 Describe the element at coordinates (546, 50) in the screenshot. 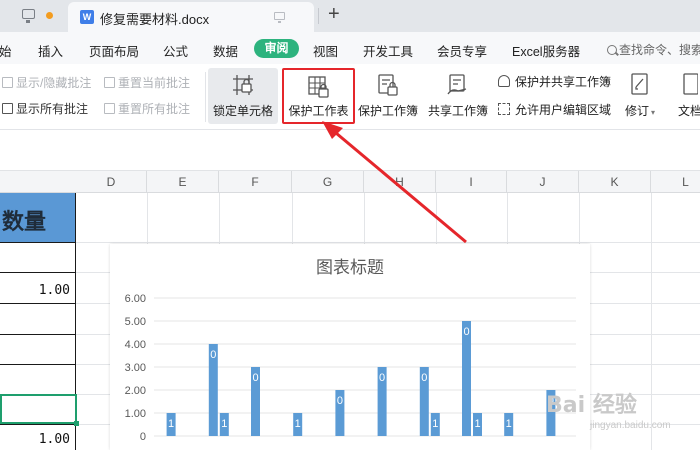

I see `menu-item-excel-server: Excel服务器` at that location.